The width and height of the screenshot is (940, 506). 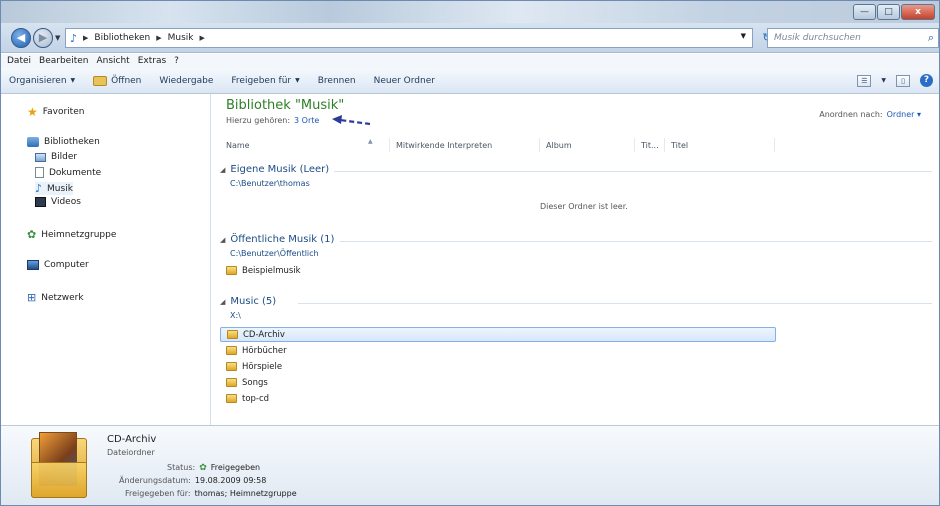 I want to click on burn-button: Brennen, so click(x=337, y=81).